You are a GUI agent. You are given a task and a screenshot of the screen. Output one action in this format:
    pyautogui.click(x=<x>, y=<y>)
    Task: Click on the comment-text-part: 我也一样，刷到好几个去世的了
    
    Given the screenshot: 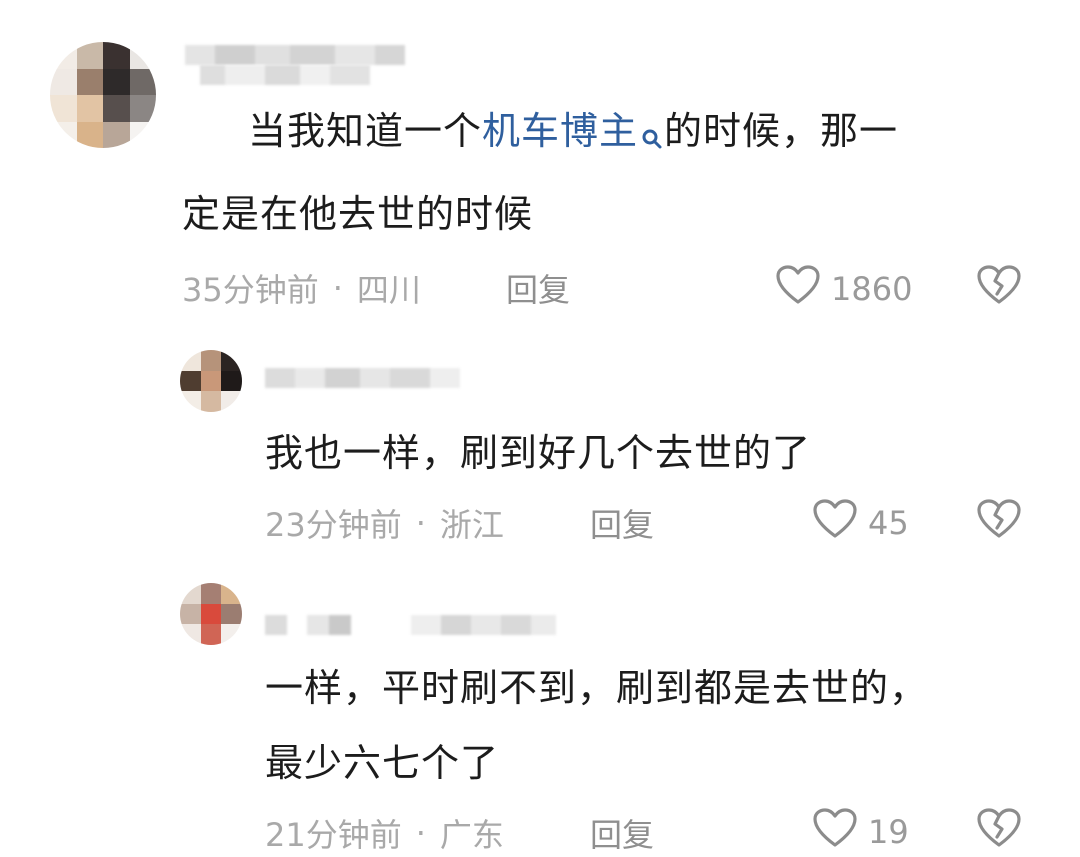 What is the action you would take?
    pyautogui.click(x=538, y=453)
    